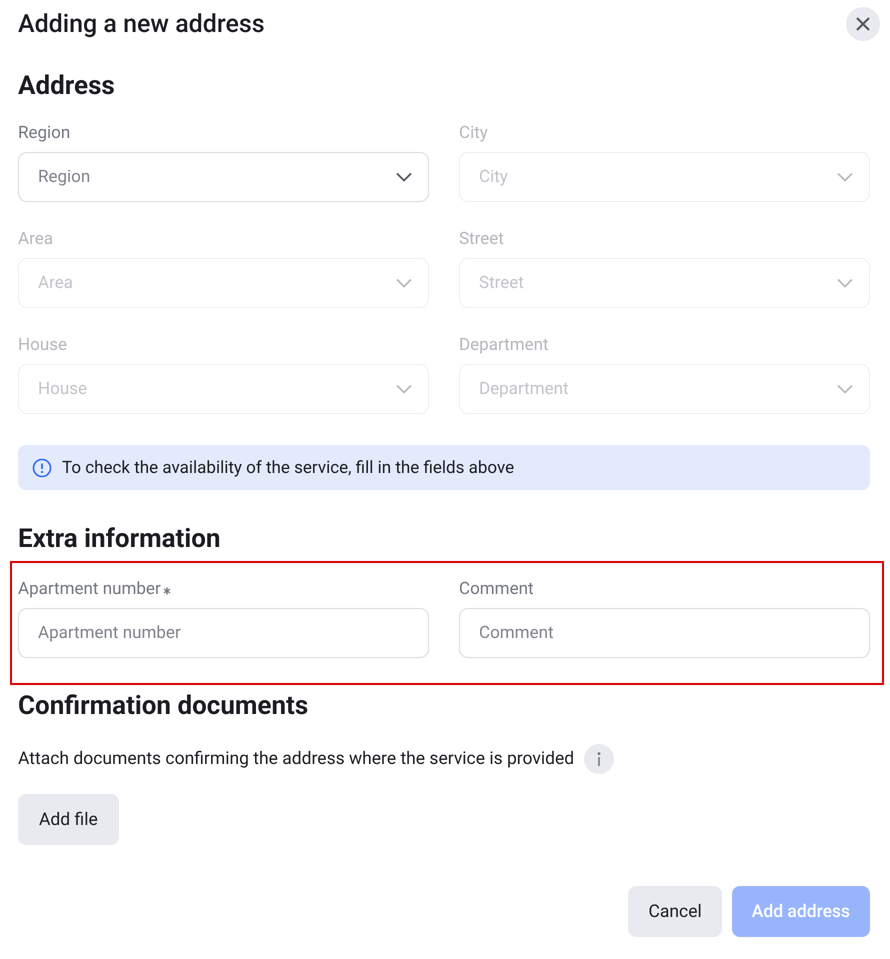 The height and width of the screenshot is (959, 890). I want to click on close-button, so click(863, 24).